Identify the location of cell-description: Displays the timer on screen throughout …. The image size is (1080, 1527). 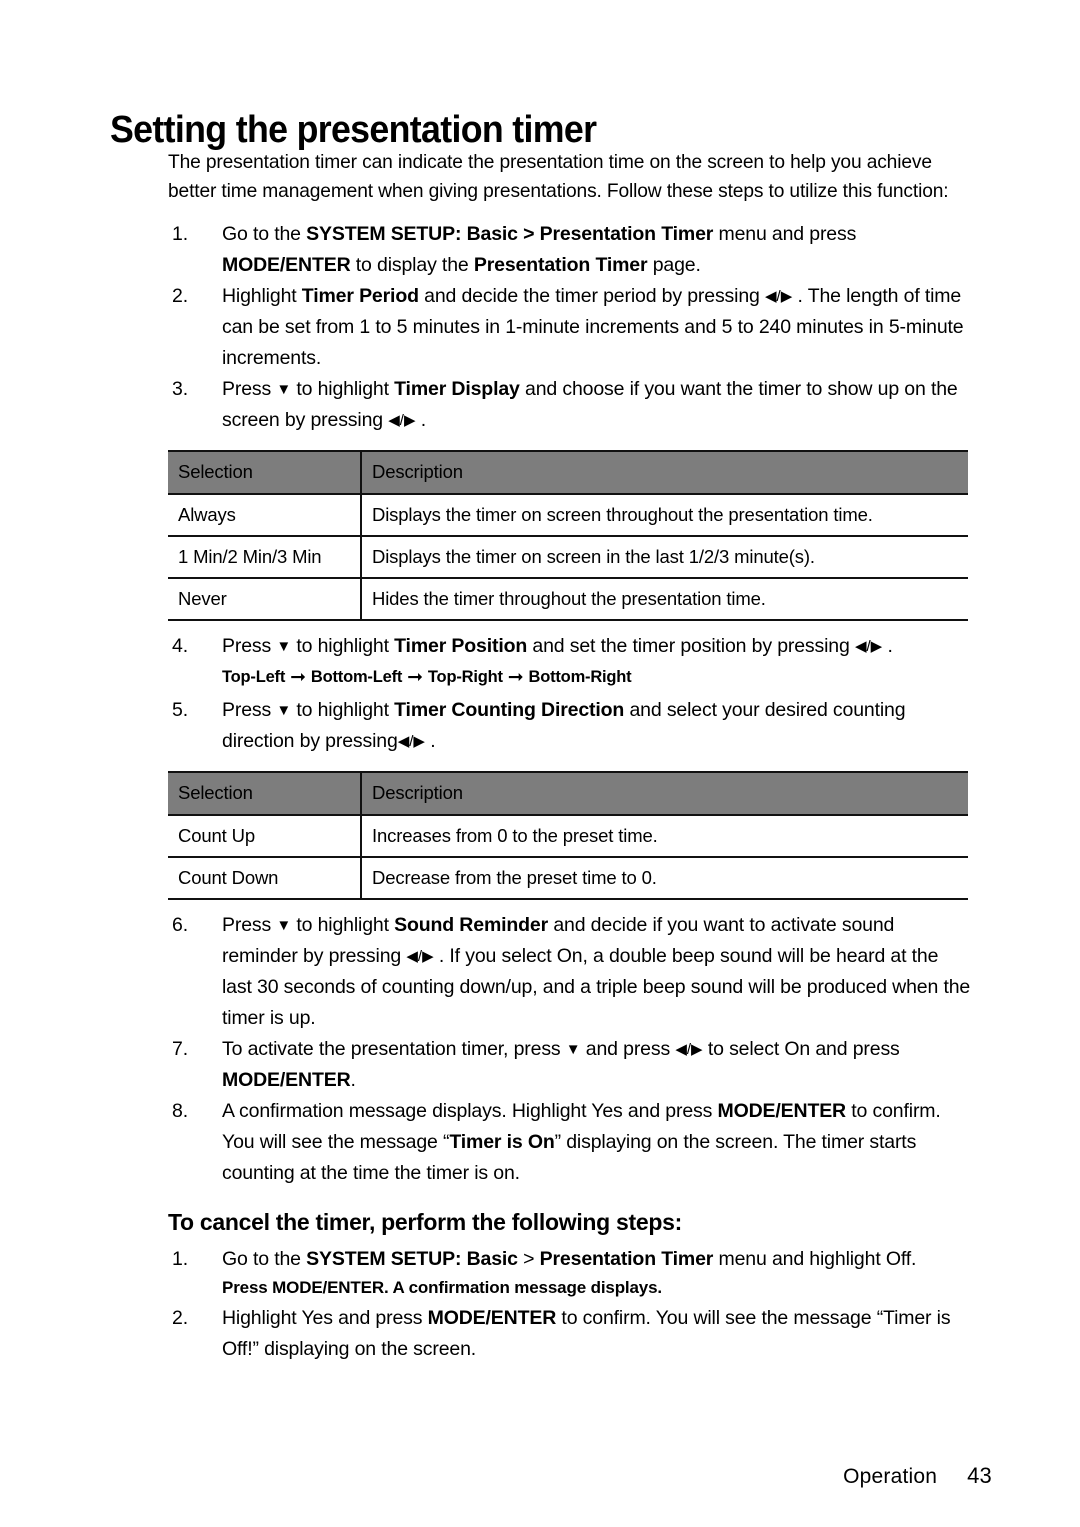
(664, 515).